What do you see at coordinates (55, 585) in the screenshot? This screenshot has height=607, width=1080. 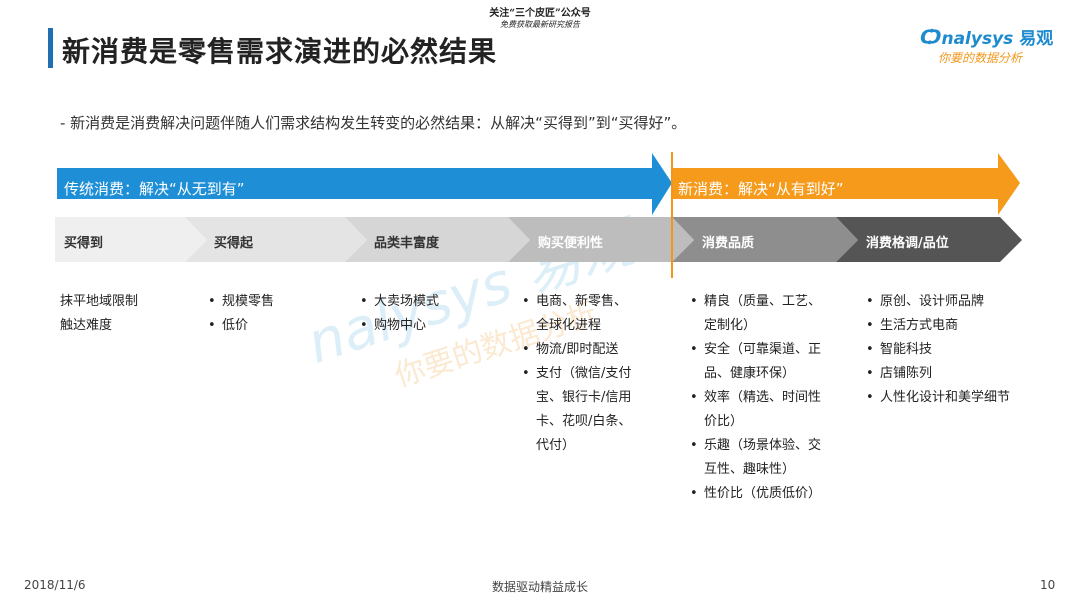 I see `footer-date: 2018/11/6` at bounding box center [55, 585].